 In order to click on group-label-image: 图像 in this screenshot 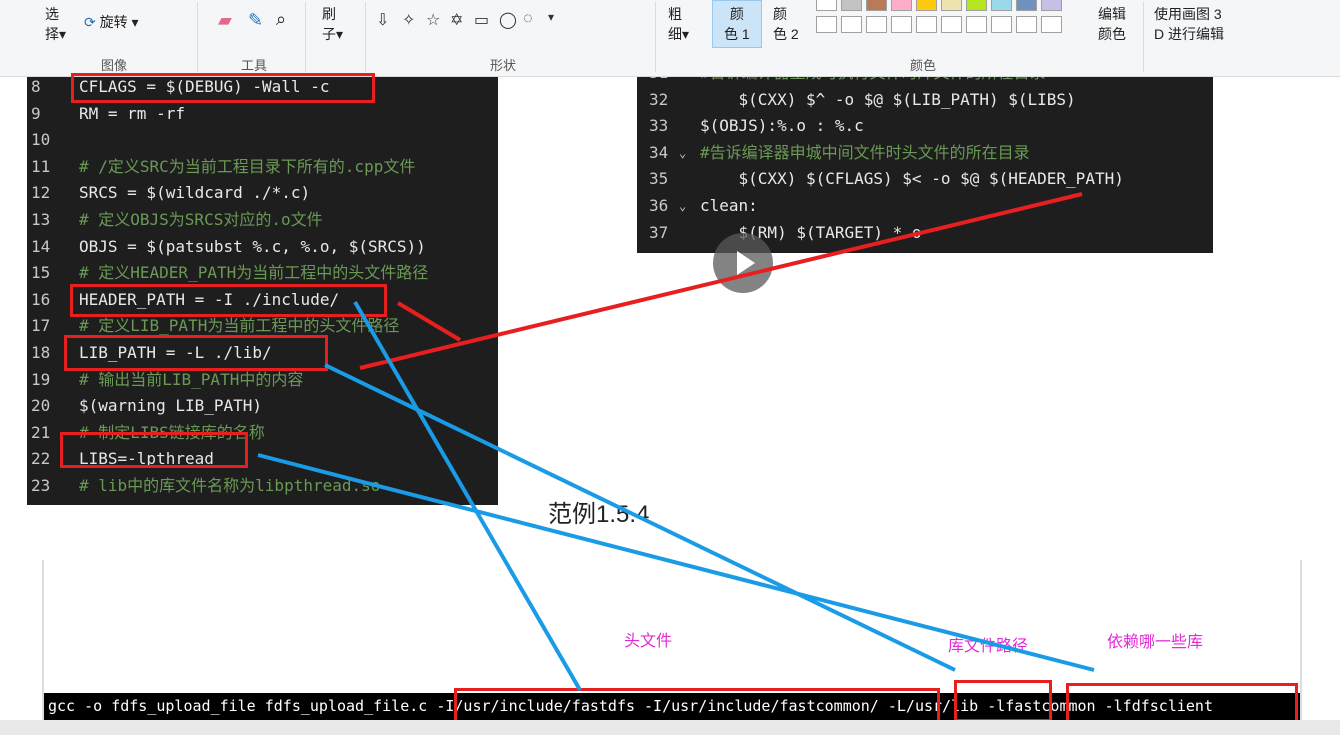, I will do `click(114, 65)`.